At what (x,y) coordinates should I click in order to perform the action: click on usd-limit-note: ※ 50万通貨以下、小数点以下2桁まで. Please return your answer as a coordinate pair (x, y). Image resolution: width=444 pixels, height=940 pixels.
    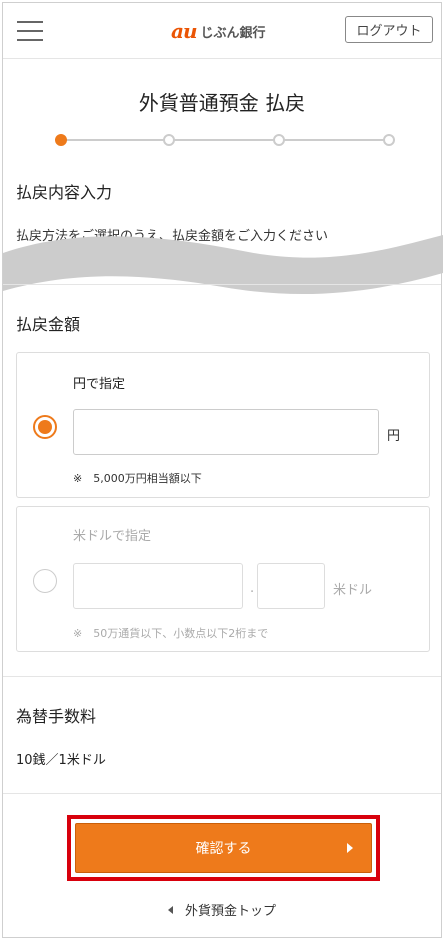
    Looking at the image, I should click on (171, 633).